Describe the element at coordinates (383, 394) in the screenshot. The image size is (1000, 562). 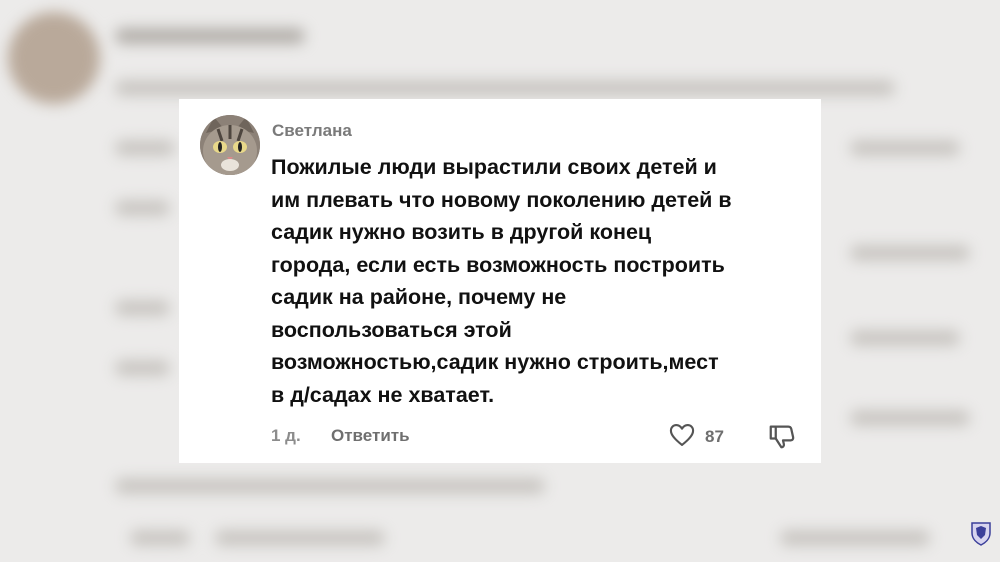
I see `comment-line: в д/садах не хватает.` at that location.